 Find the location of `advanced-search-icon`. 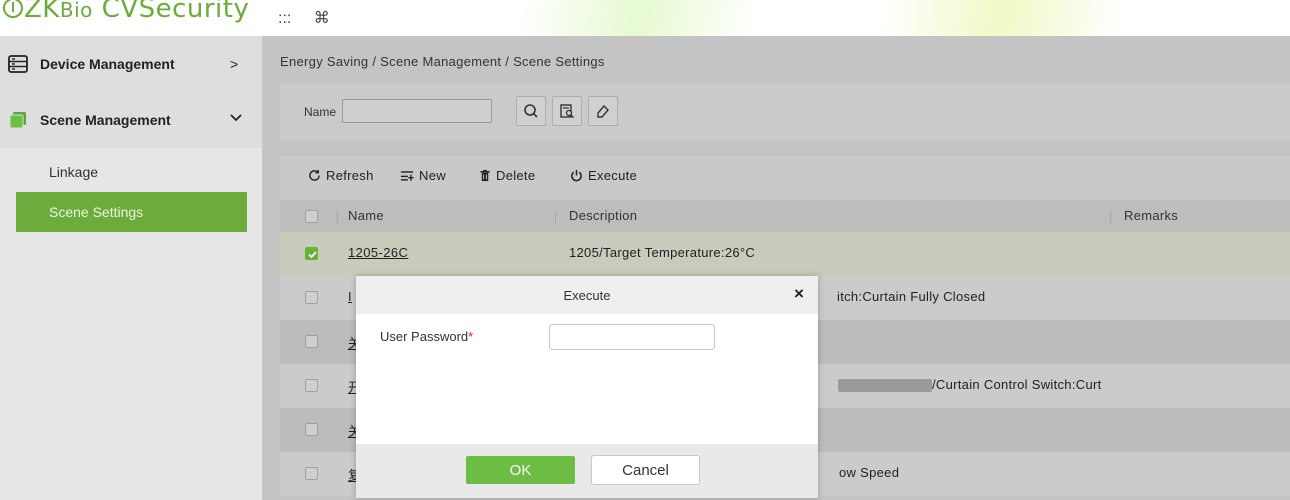

advanced-search-icon is located at coordinates (567, 111).